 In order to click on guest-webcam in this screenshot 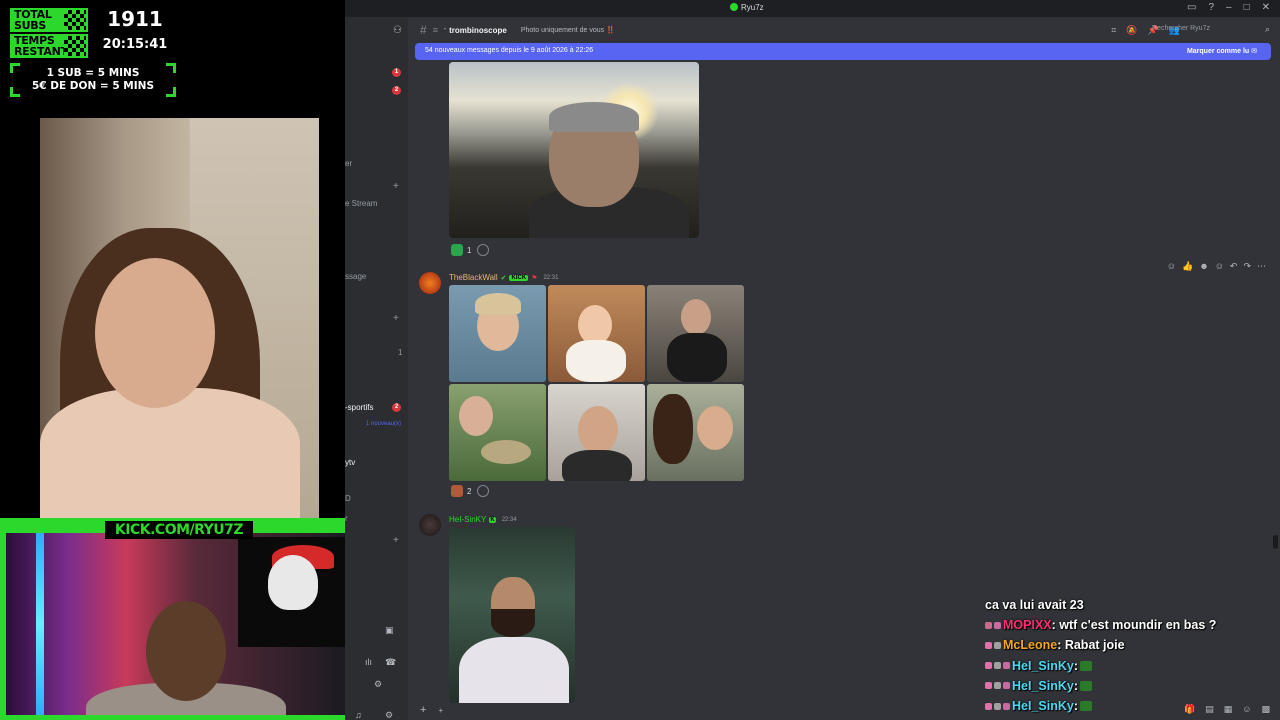, I will do `click(179, 318)`.